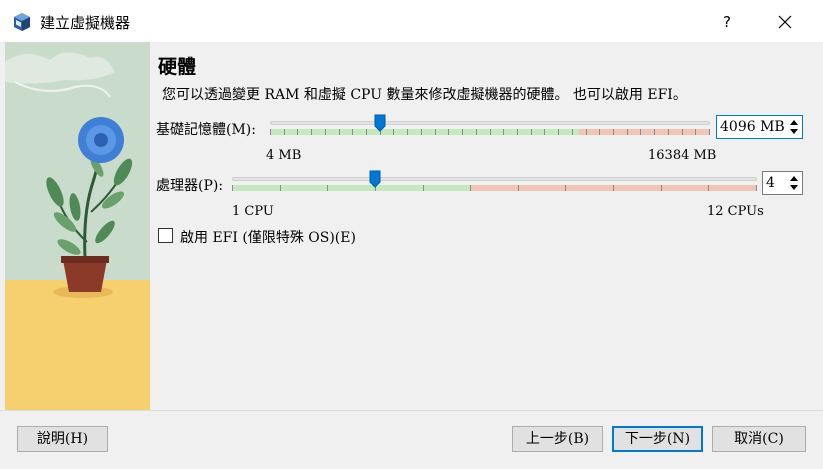 This screenshot has width=823, height=469. Describe the element at coordinates (727, 22) in the screenshot. I see `help-title-button: ?` at that location.